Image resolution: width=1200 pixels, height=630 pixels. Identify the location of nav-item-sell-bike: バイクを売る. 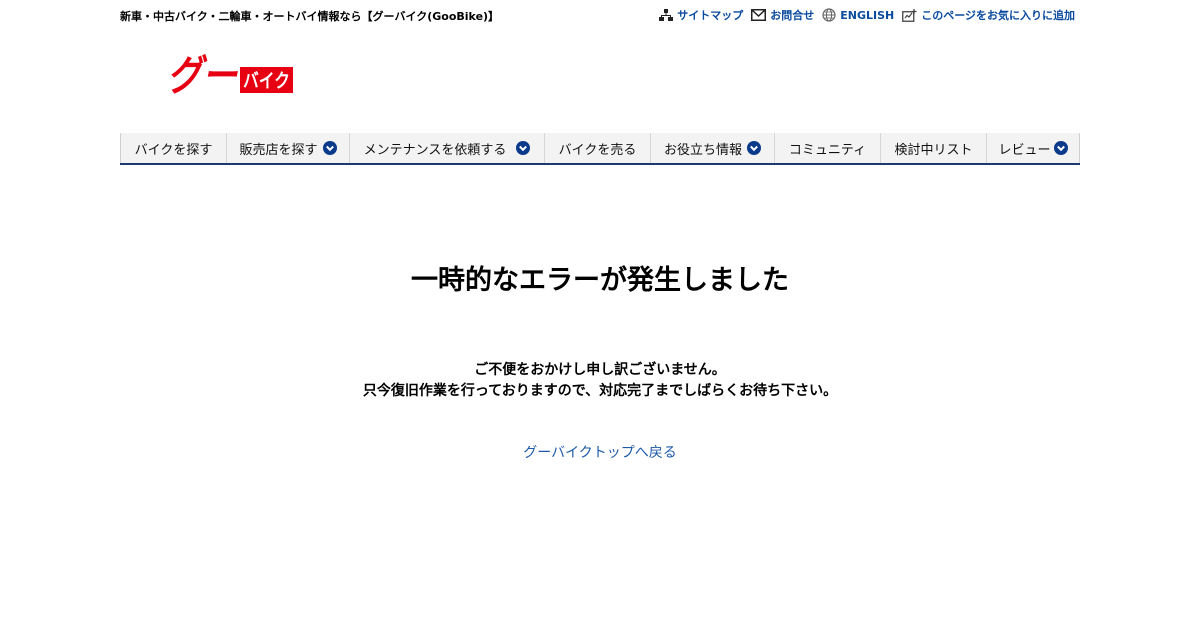
(597, 148).